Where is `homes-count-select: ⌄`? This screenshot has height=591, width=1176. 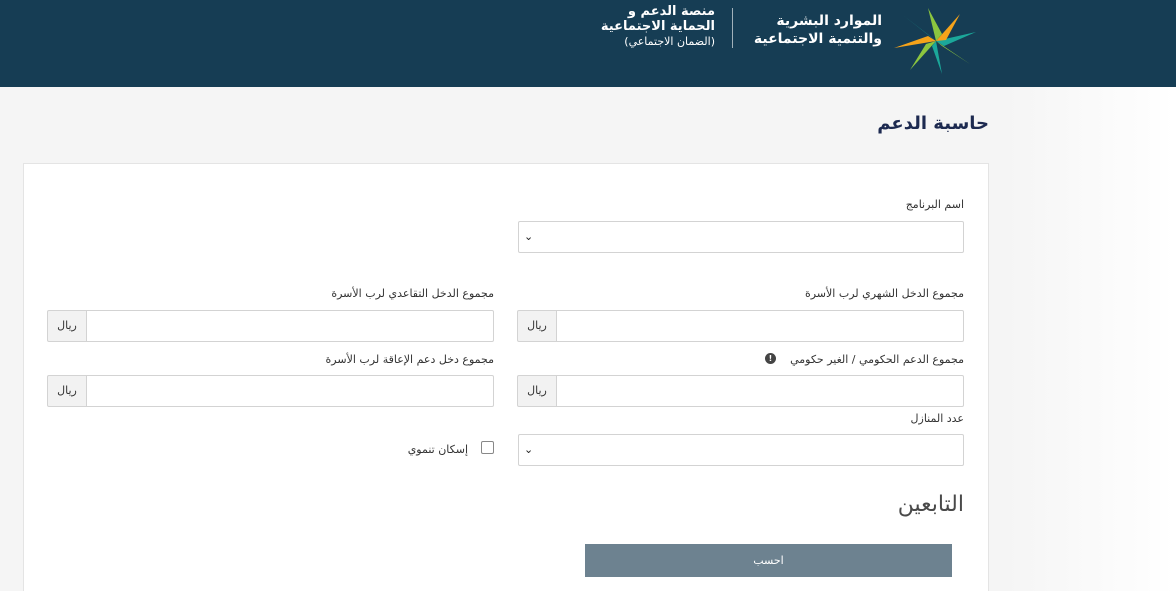
homes-count-select: ⌄ is located at coordinates (741, 450).